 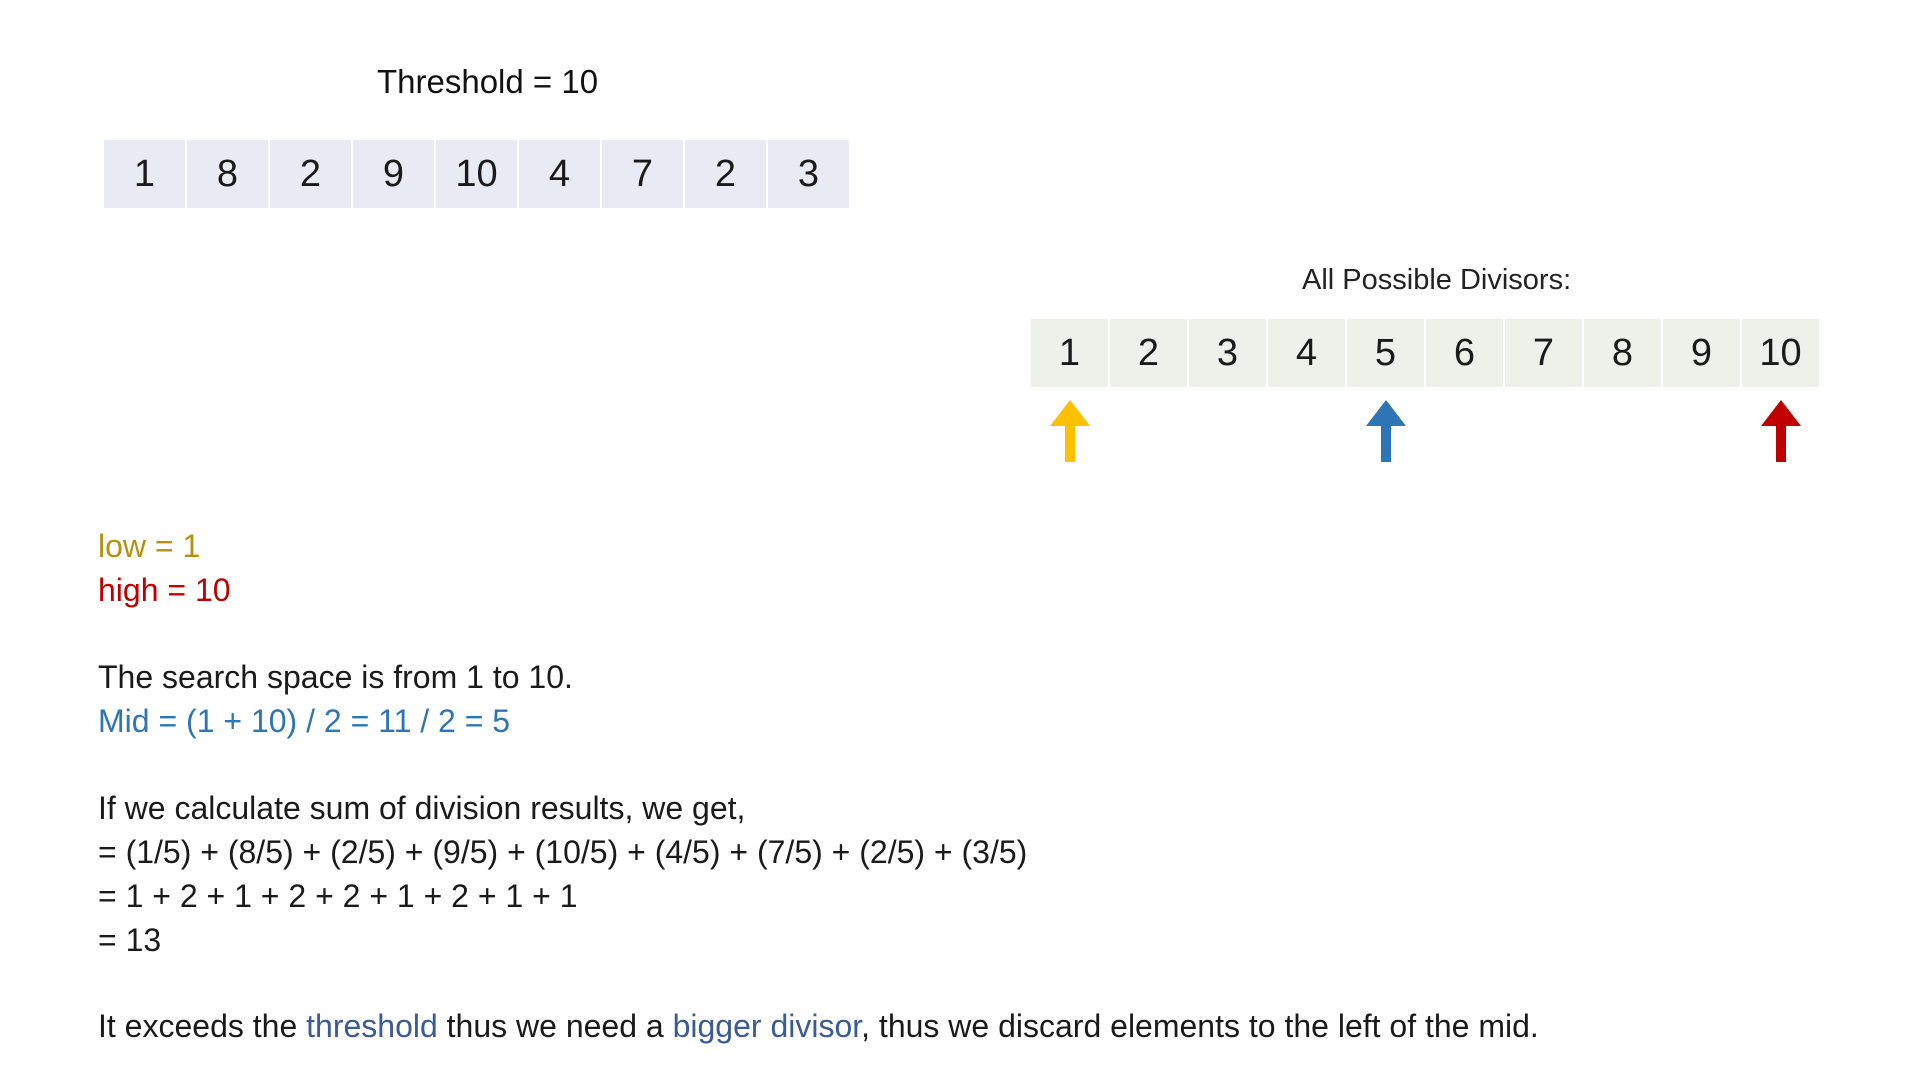 What do you see at coordinates (1622, 353) in the screenshot?
I see `divisor-cell: 8` at bounding box center [1622, 353].